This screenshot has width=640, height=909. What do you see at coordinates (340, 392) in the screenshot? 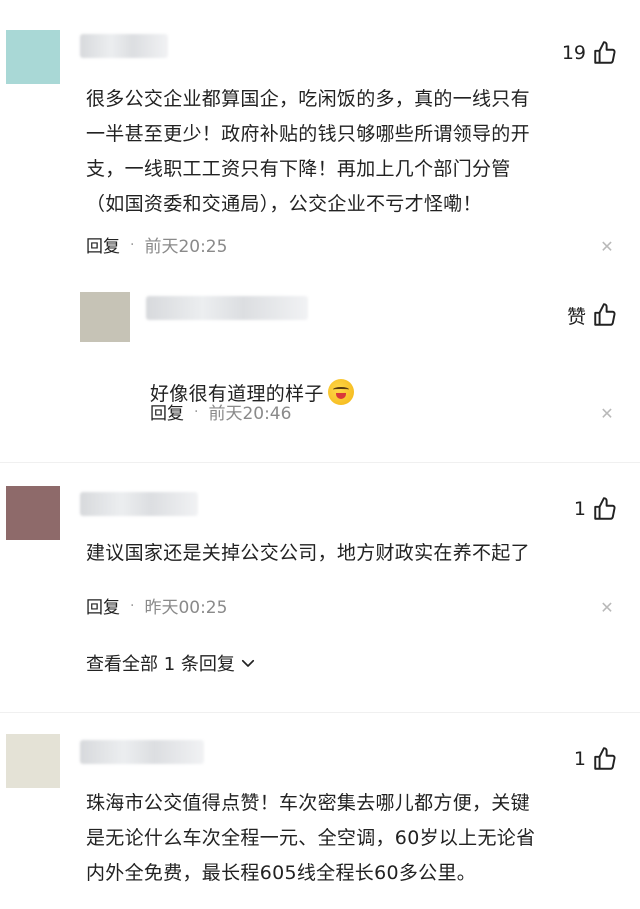
I see `laughing-emoji-icon` at bounding box center [340, 392].